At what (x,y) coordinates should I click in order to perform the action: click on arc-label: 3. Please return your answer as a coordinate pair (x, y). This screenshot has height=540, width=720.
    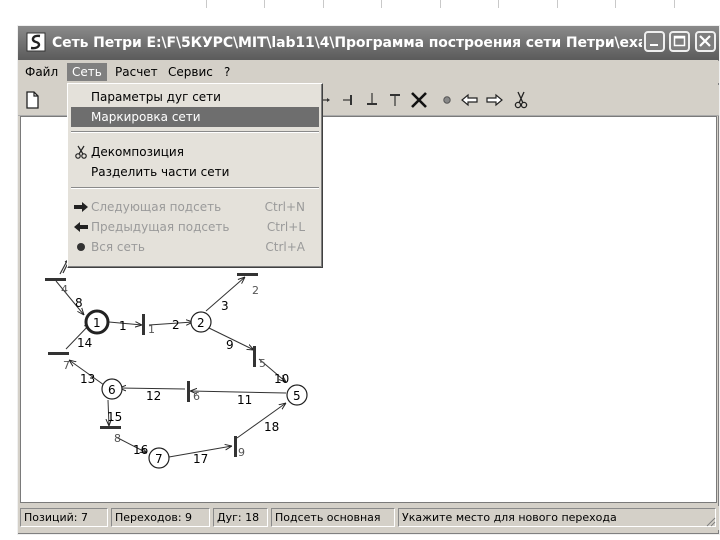
    Looking at the image, I should click on (225, 306).